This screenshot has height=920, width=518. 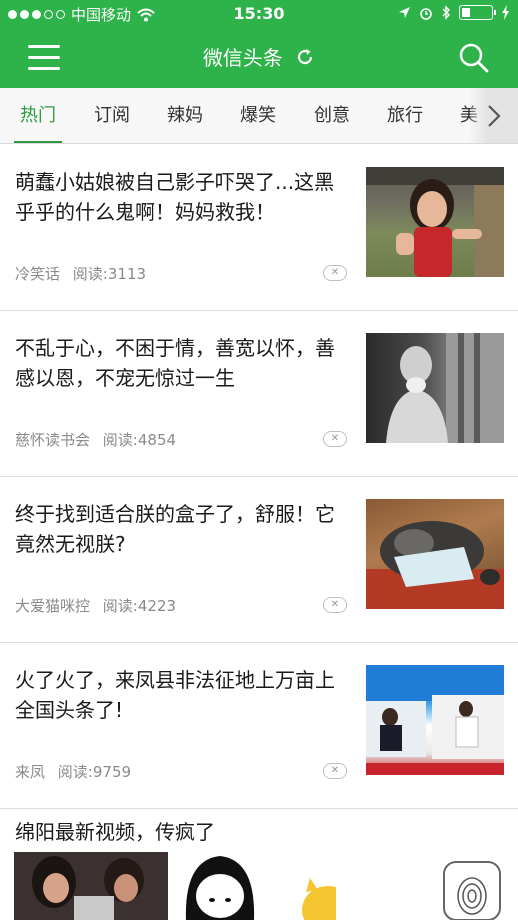 What do you see at coordinates (175, 197) in the screenshot?
I see `news-title: 萌蠢小姑娘被自己影子吓哭了...这黑乎乎的什么鬼啊！妈妈救我！` at bounding box center [175, 197].